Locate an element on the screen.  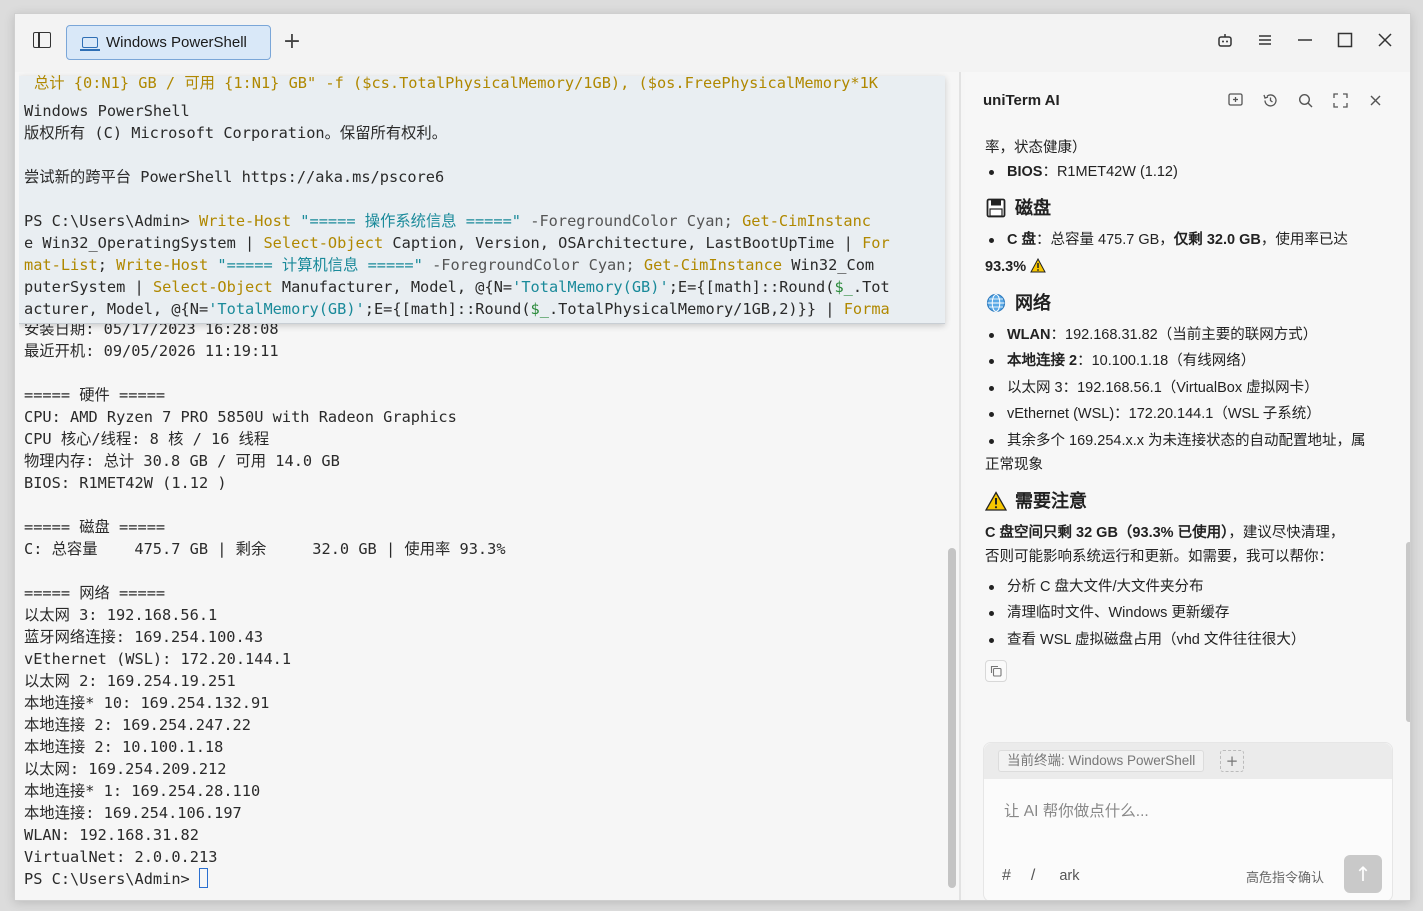
copy-icon is located at coordinates (996, 671).